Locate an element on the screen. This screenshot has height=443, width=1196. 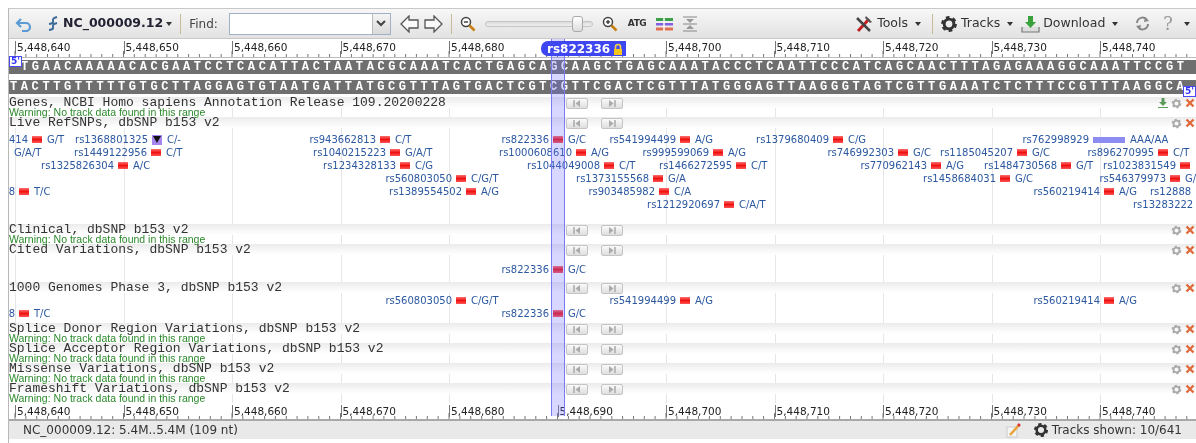
variant-id: rs1185045207 is located at coordinates (978, 152).